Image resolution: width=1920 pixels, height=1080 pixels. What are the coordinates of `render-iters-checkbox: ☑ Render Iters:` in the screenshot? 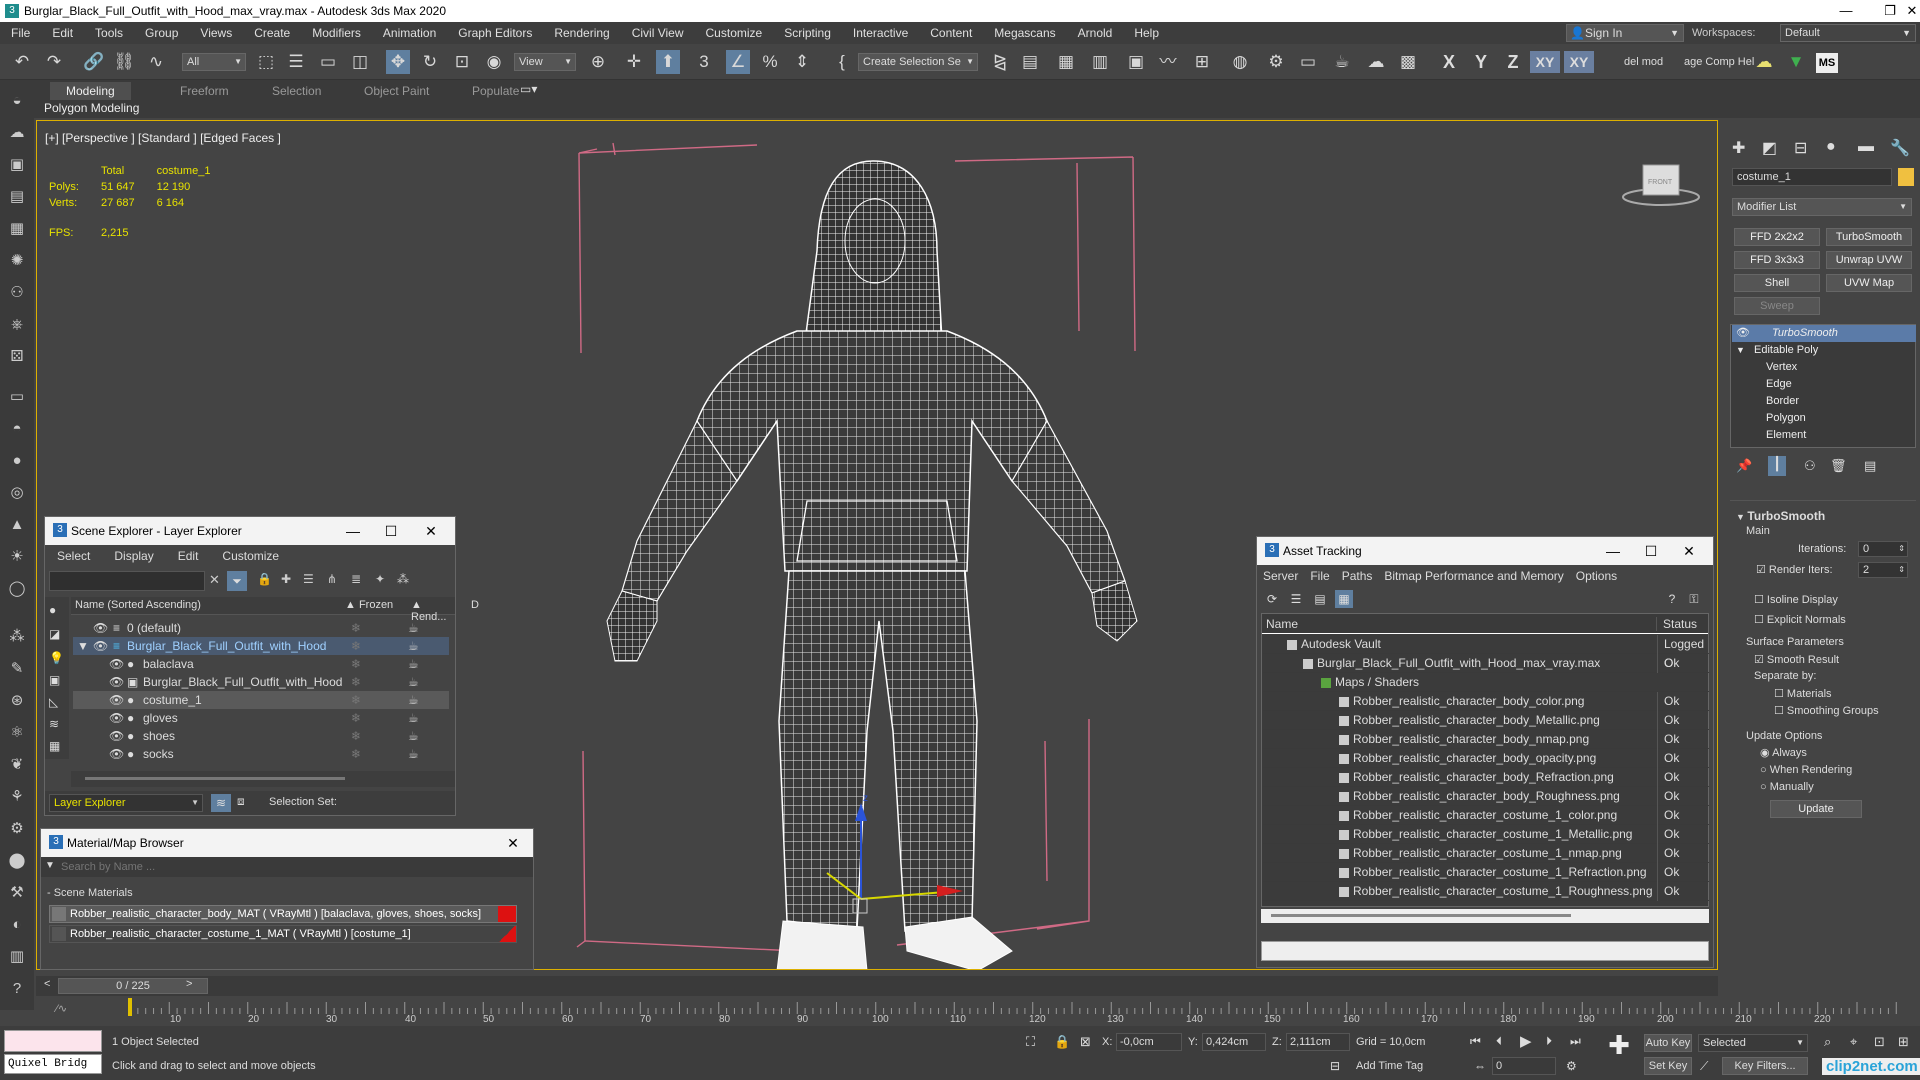 It's located at (1794, 570).